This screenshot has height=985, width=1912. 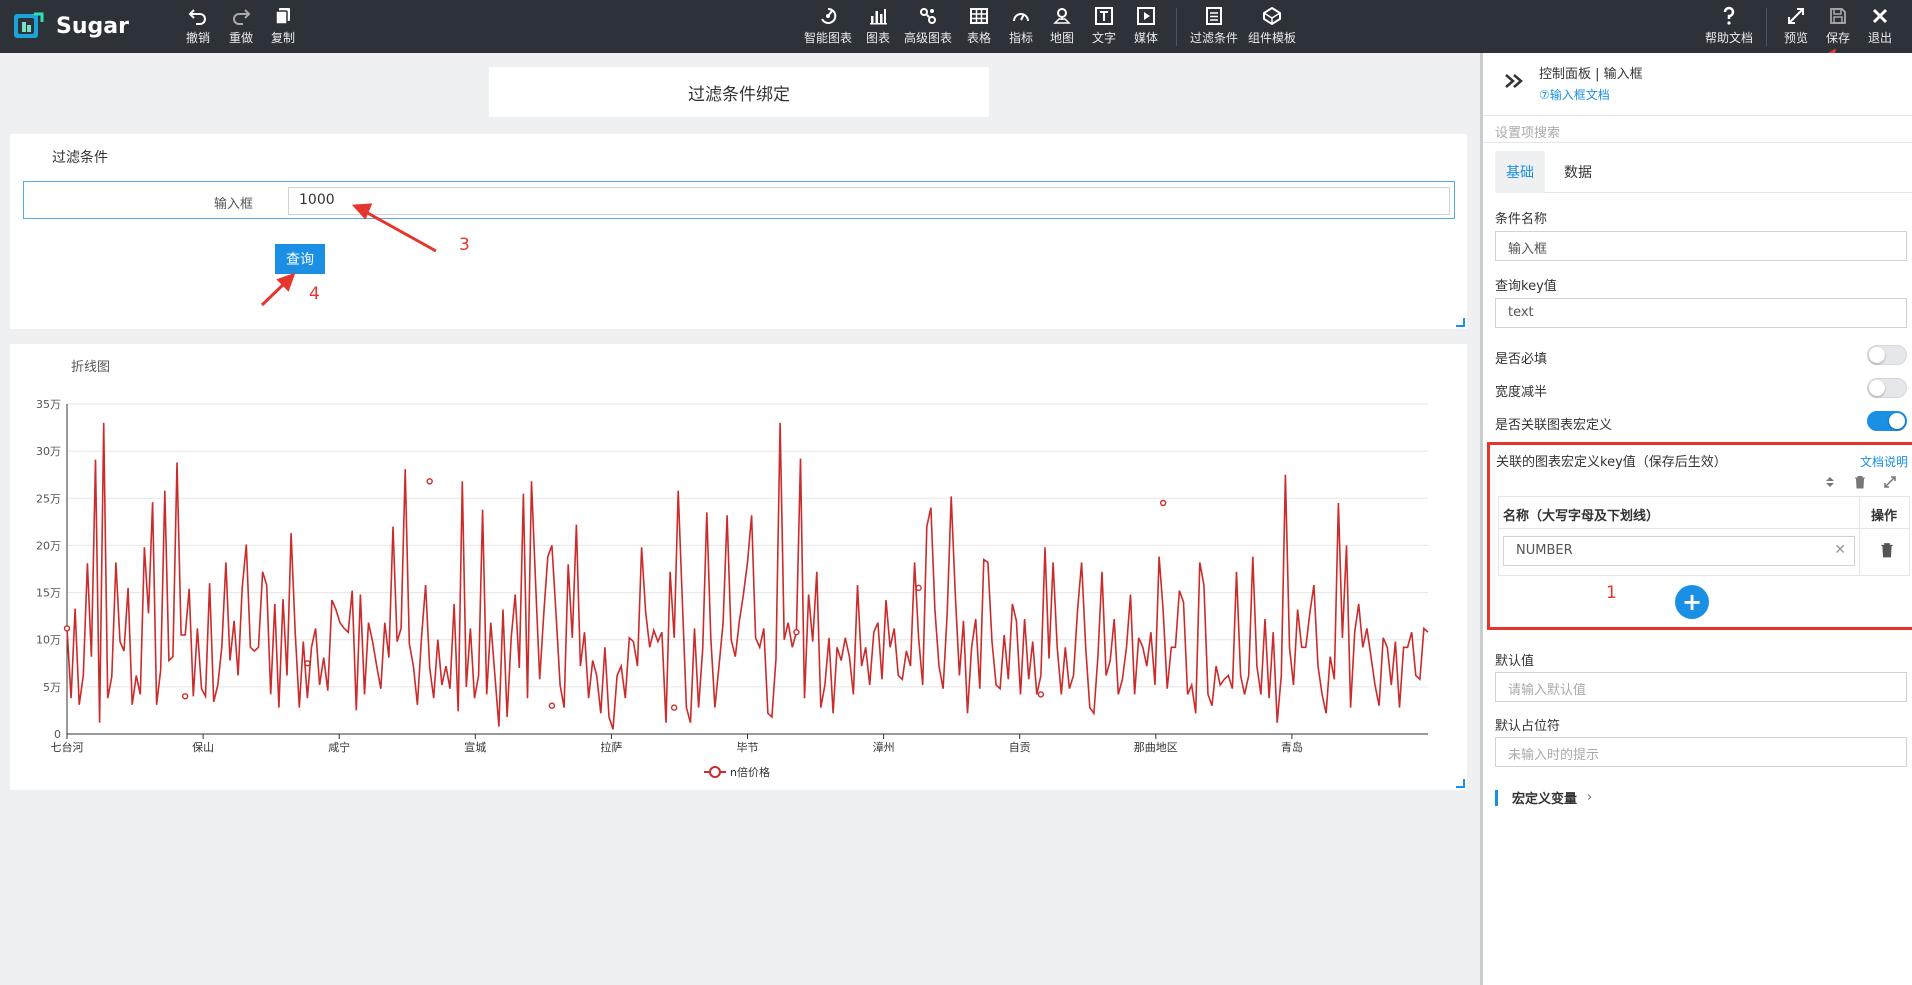 I want to click on condition-name-input: 输入框, so click(x=1701, y=246).